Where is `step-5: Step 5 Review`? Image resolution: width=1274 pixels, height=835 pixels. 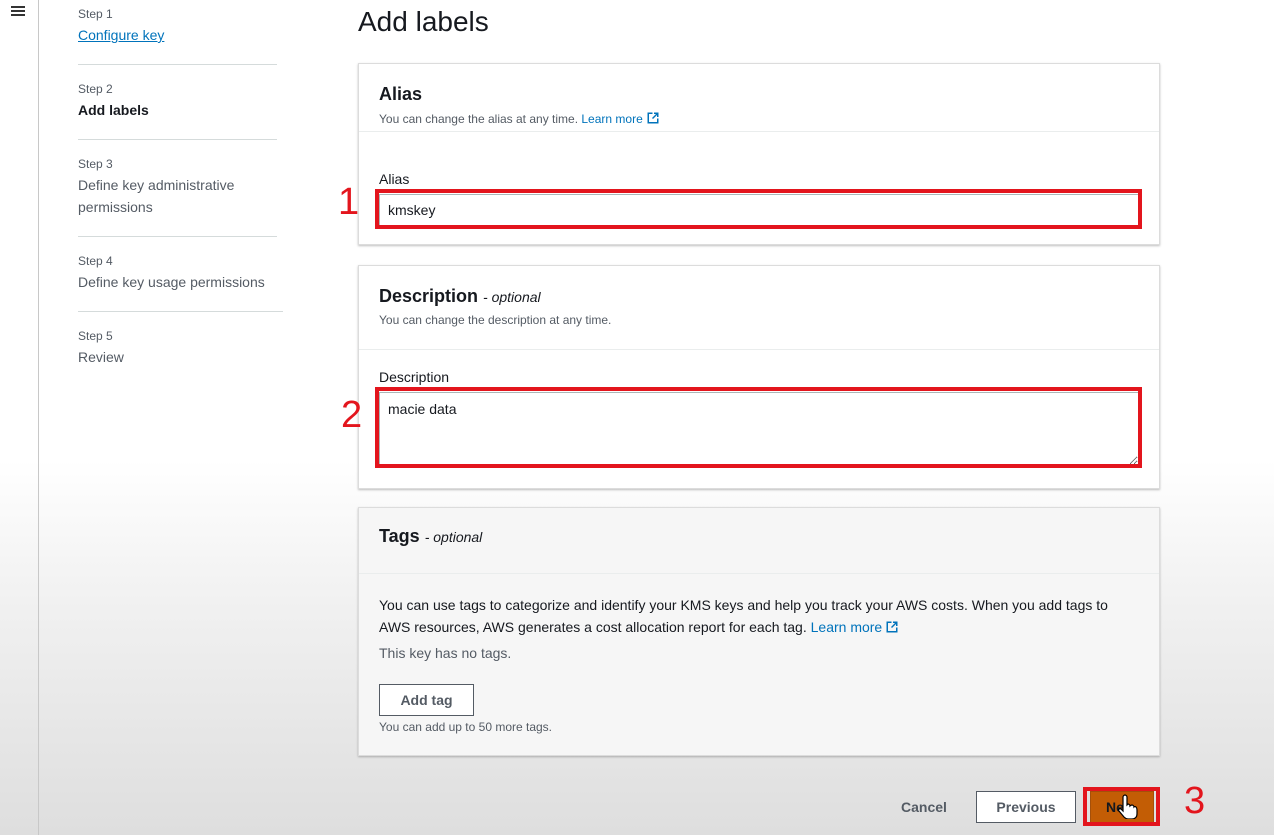
step-5: Step 5 Review is located at coordinates (180, 348).